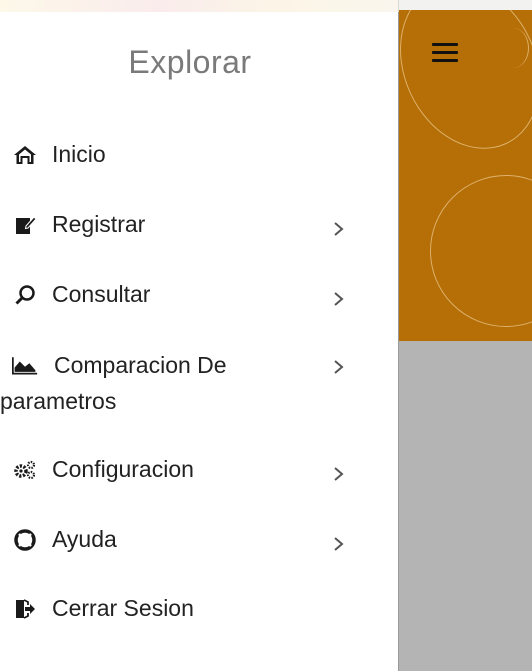 The image size is (532, 671). I want to click on menu-item-label-line1: Comparacion De, so click(140, 365).